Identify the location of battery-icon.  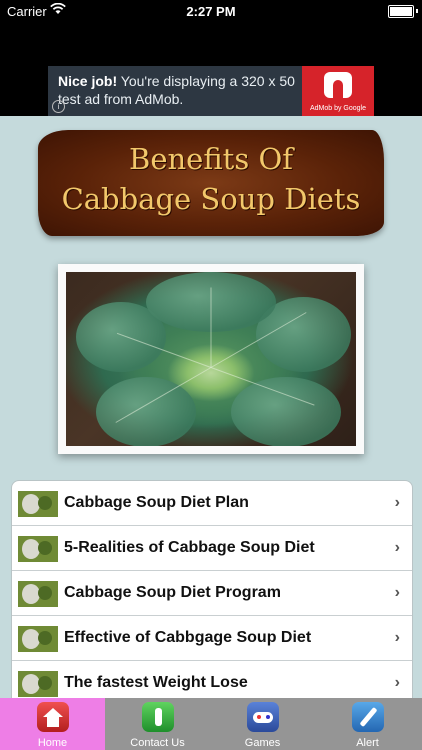
(401, 11).